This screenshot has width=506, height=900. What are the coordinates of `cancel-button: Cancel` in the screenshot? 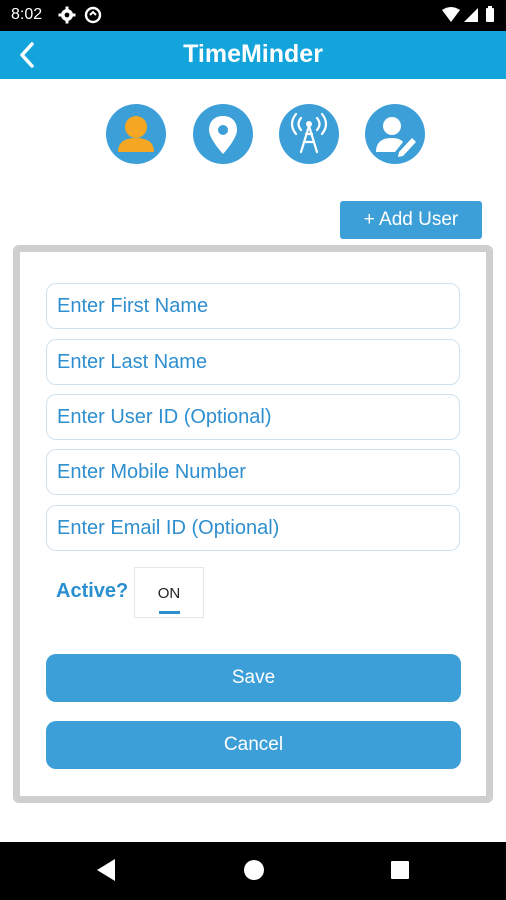 It's located at (253, 745).